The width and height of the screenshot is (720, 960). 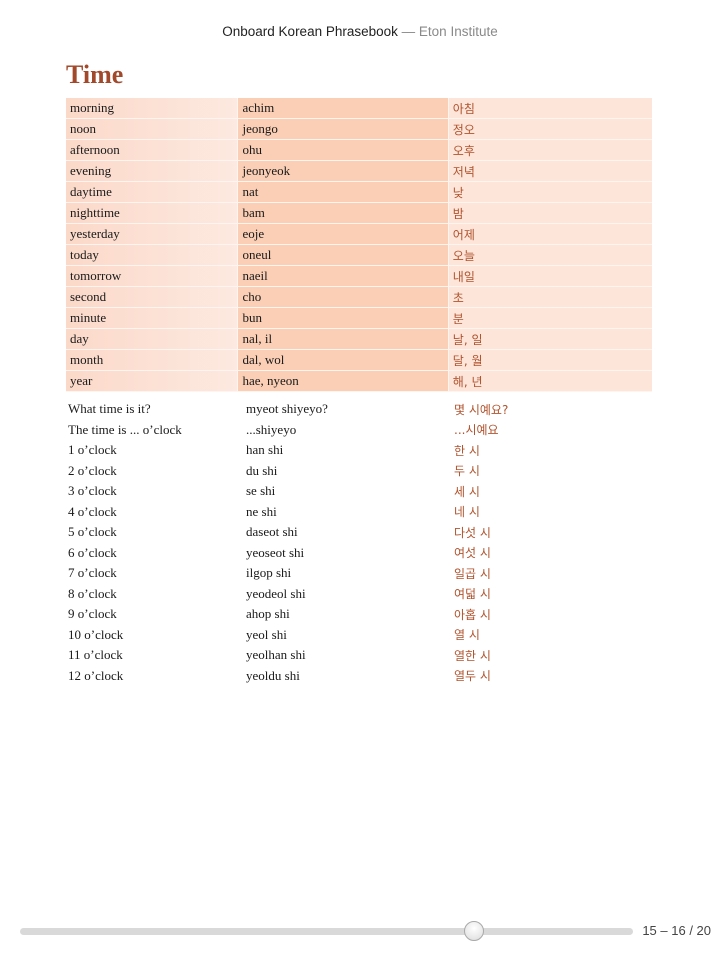 I want to click on phrase-row: 10 o’clock yeol shi 열 시, so click(x=359, y=635).